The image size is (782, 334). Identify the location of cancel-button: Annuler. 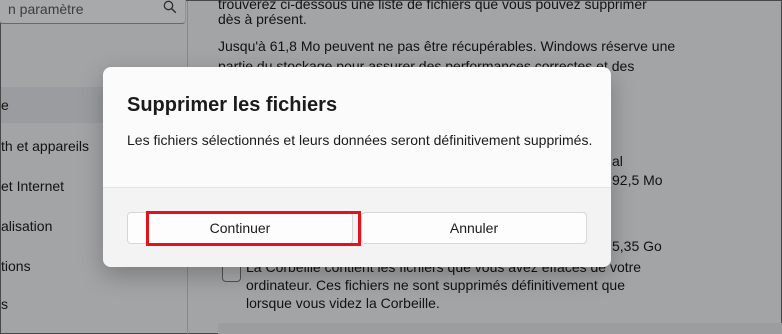
(474, 228).